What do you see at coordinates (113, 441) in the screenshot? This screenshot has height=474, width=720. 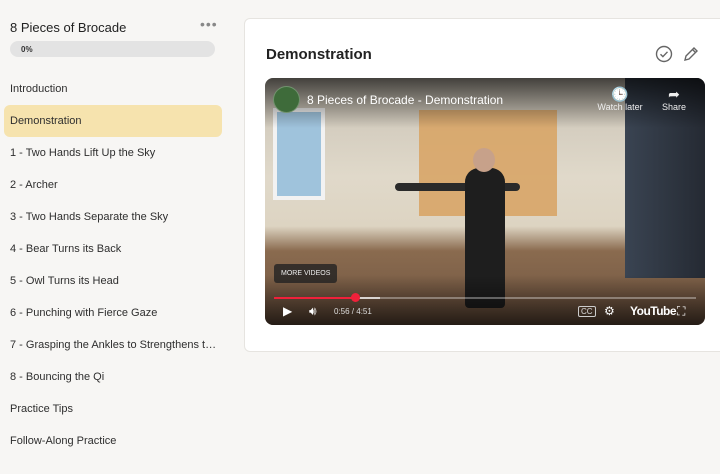 I see `sidebar-item: Follow-Along Practice` at bounding box center [113, 441].